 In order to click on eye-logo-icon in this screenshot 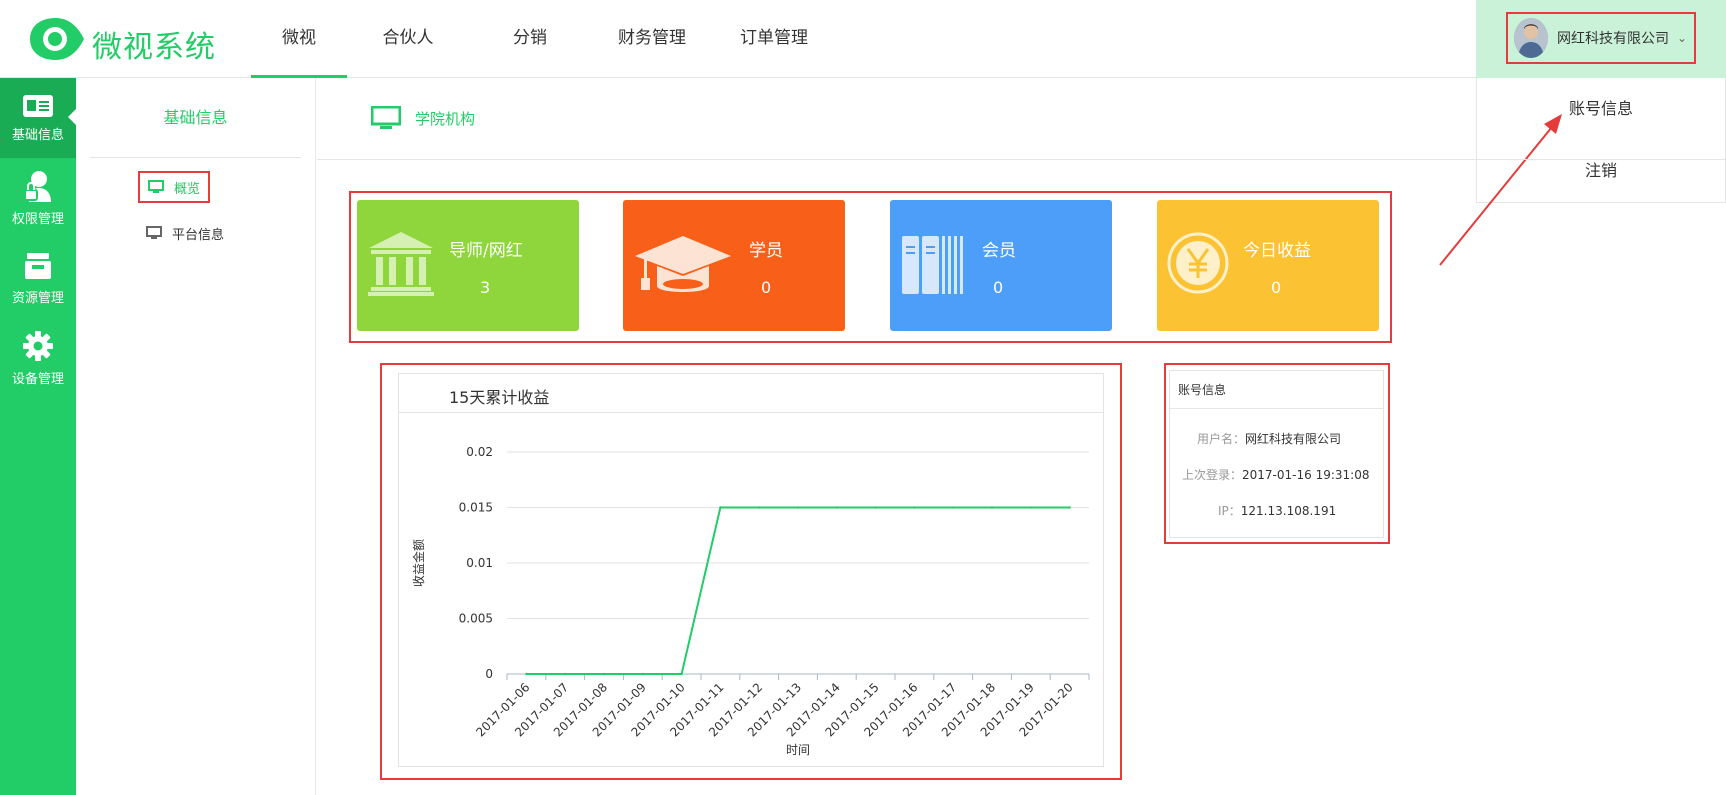, I will do `click(57, 39)`.